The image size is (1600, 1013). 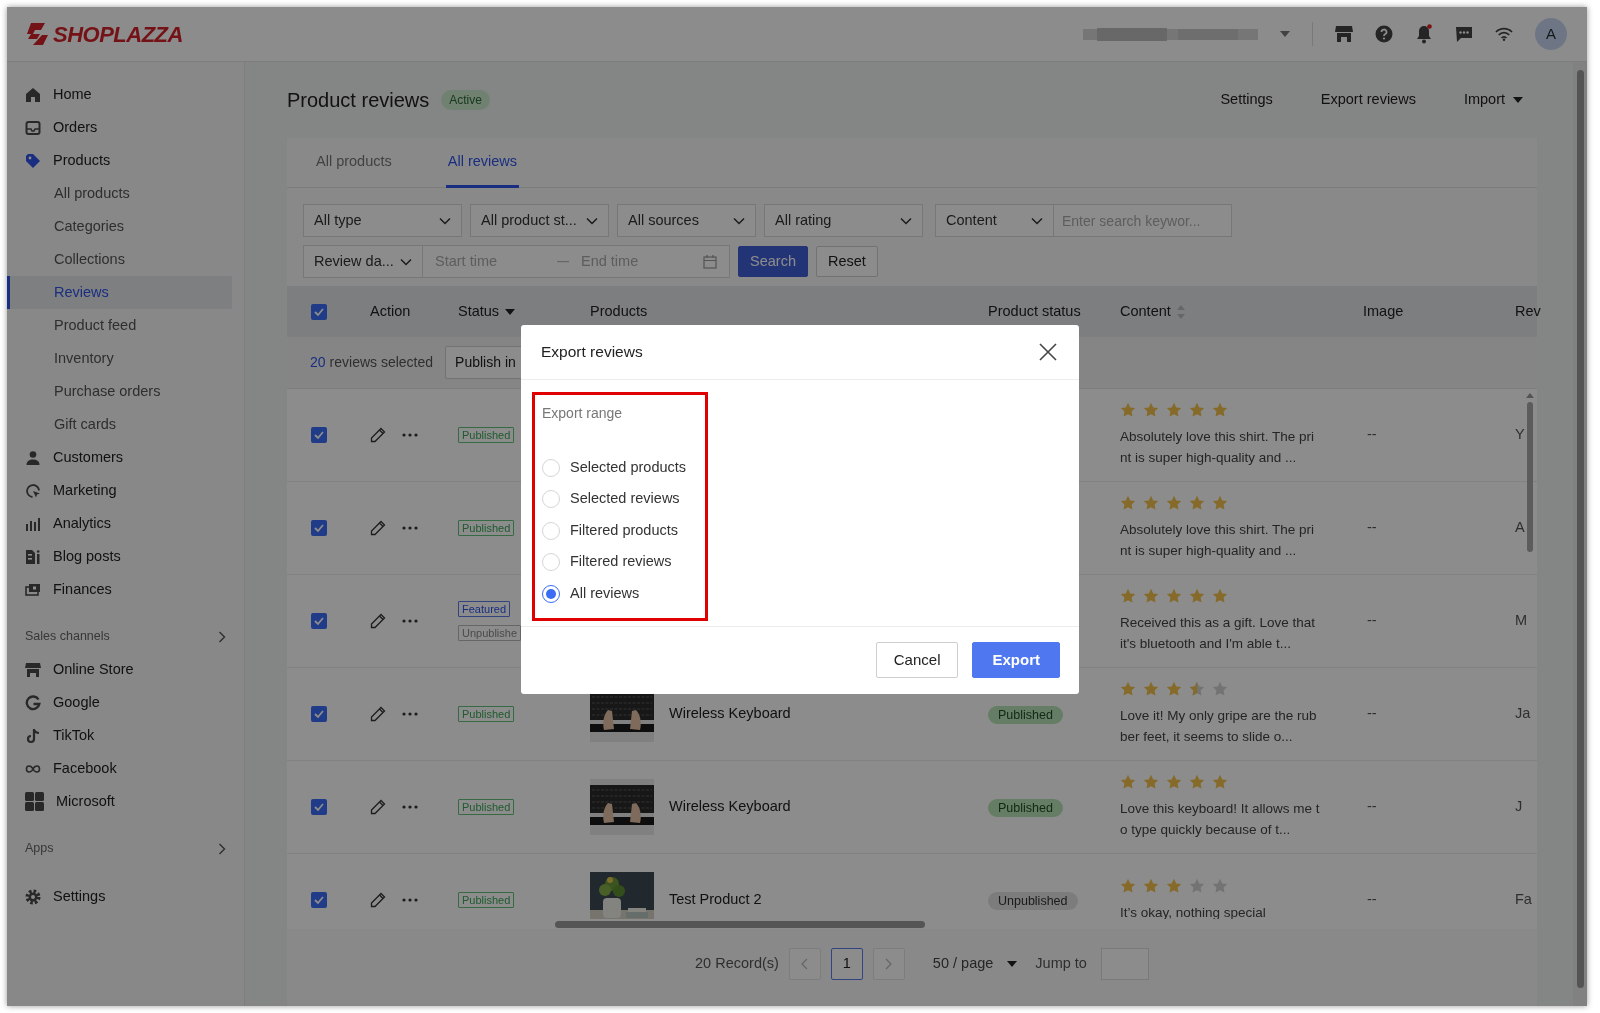 What do you see at coordinates (382, 220) in the screenshot?
I see `filter-dropdown: All type` at bounding box center [382, 220].